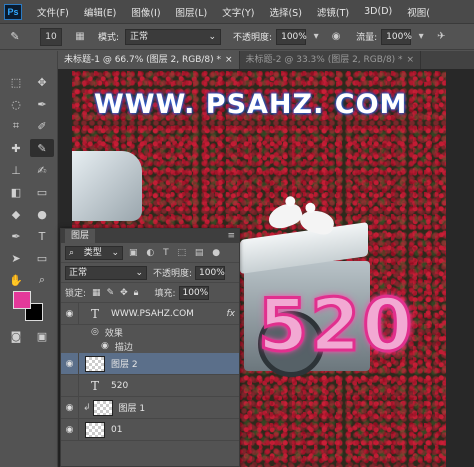 The height and width of the screenshot is (467, 474). What do you see at coordinates (42, 82) in the screenshot?
I see `move-tool-icon: ✥` at bounding box center [42, 82].